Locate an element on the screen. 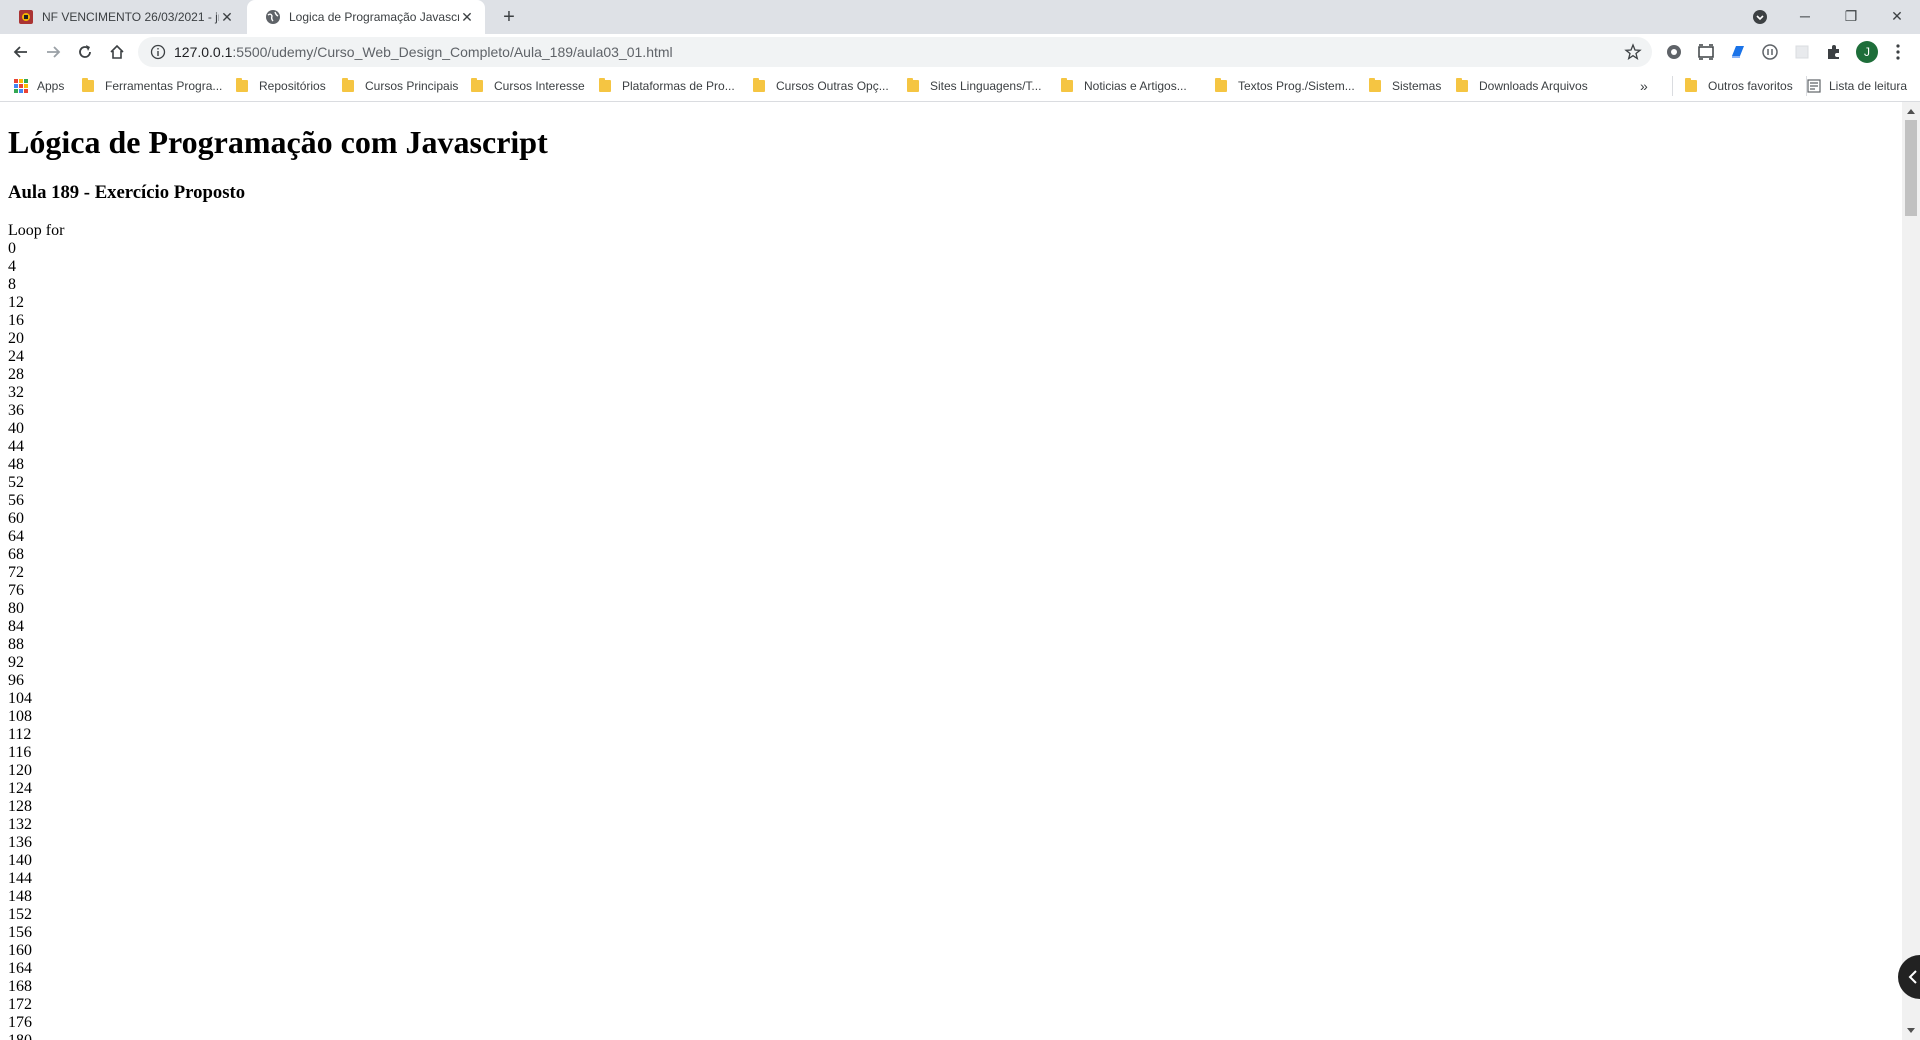 This screenshot has width=1920, height=1040. bookmark-apps: Apps is located at coordinates (39, 86).